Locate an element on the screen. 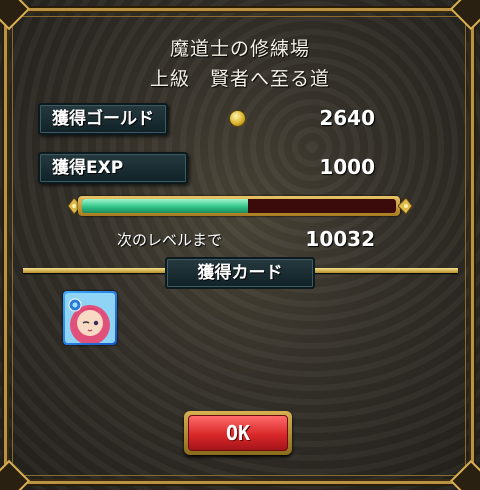 This screenshot has width=480, height=490. exp-value: 1000 is located at coordinates (347, 167).